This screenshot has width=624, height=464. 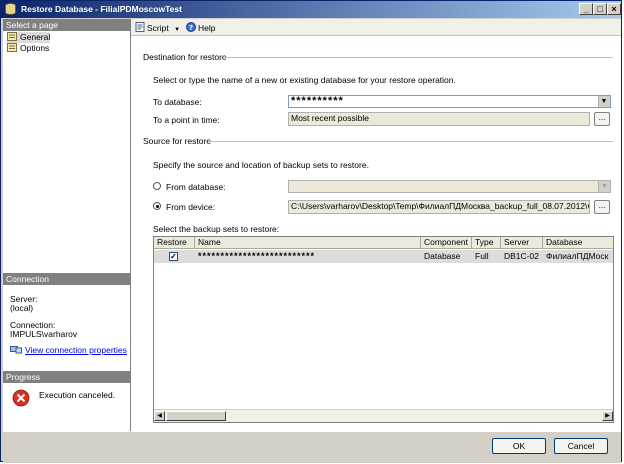 What do you see at coordinates (196, 187) in the screenshot?
I see `from-database-label: From database:` at bounding box center [196, 187].